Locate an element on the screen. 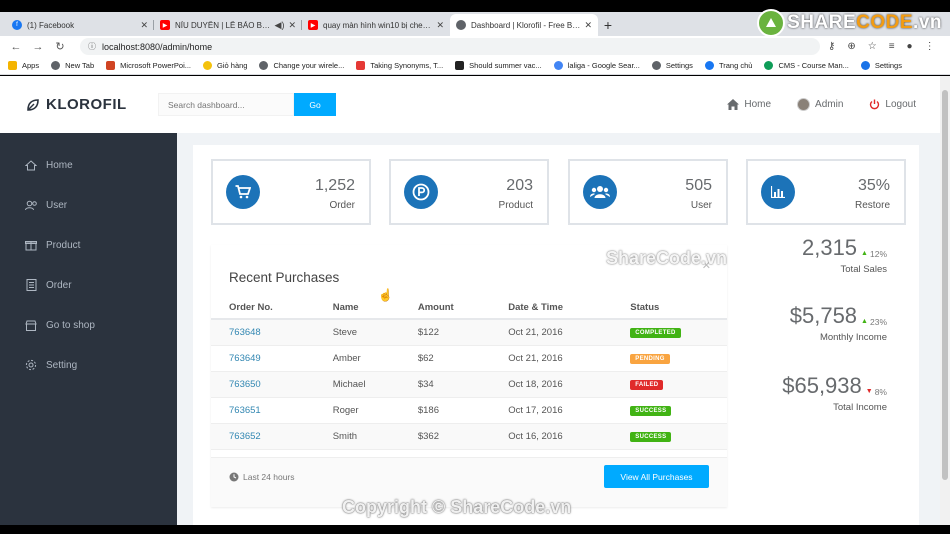  globe-icon is located at coordinates (56, 65).